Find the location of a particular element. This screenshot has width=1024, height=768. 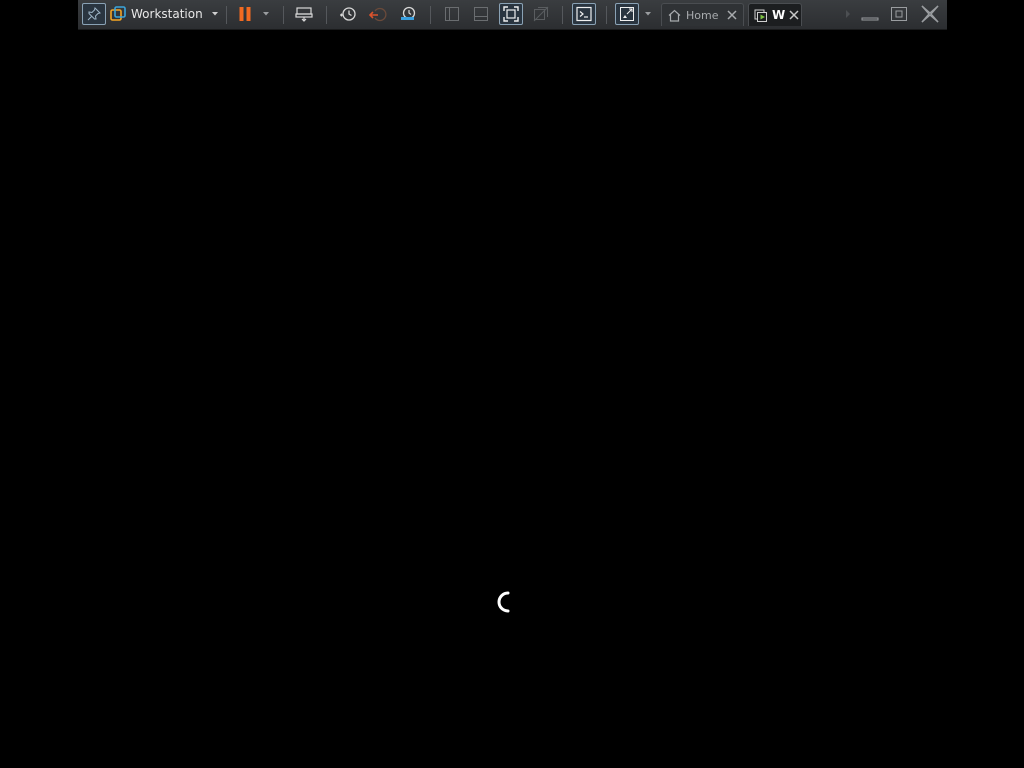

unity-mode-button is located at coordinates (541, 14).